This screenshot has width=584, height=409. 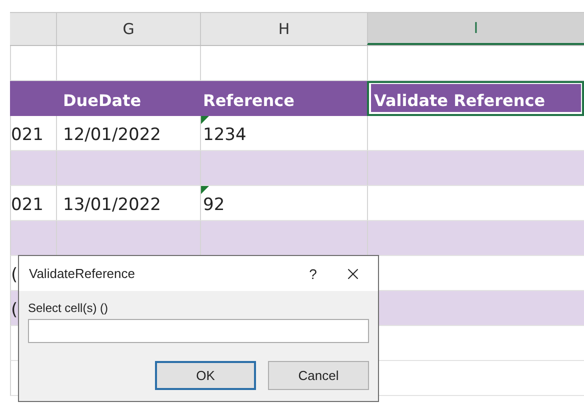 What do you see at coordinates (460, 100) in the screenshot?
I see `table-cell: Validate Reference` at bounding box center [460, 100].